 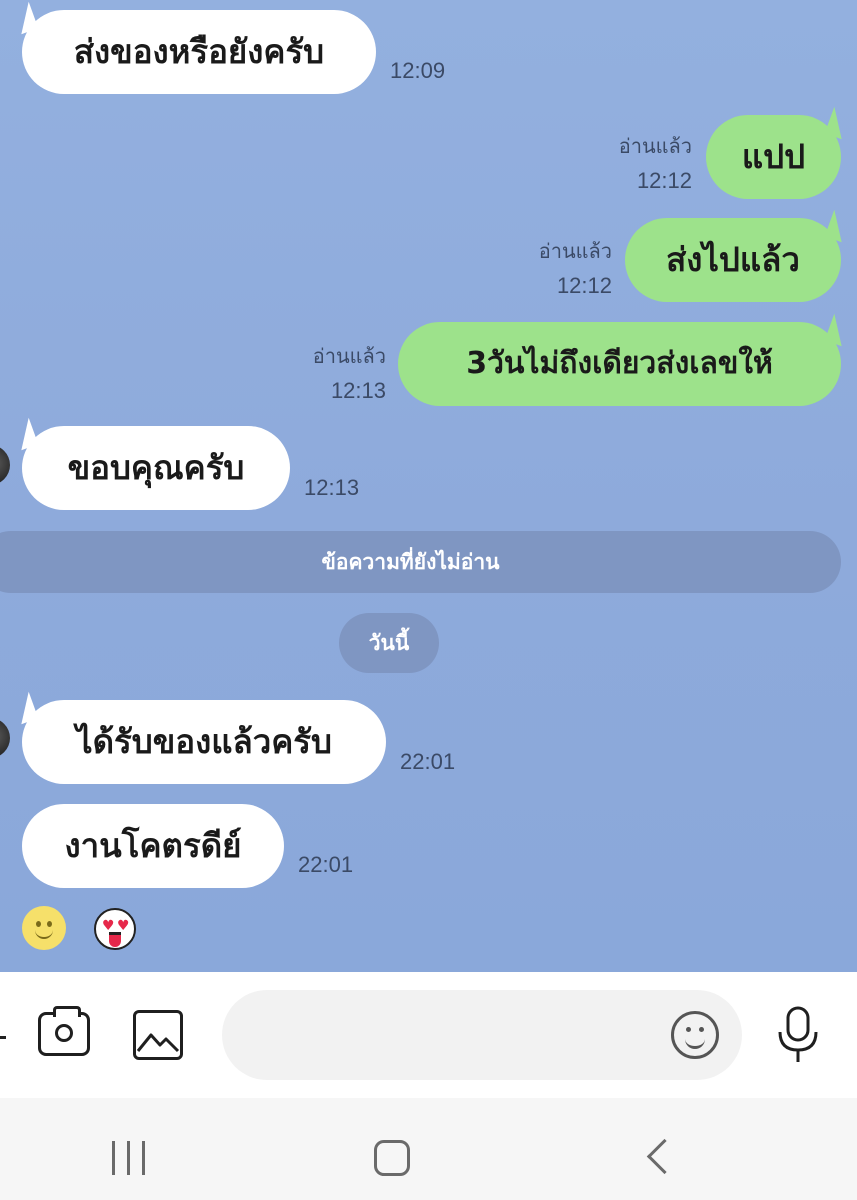 I want to click on message-text: ส่งไปแล้ว, so click(x=733, y=259).